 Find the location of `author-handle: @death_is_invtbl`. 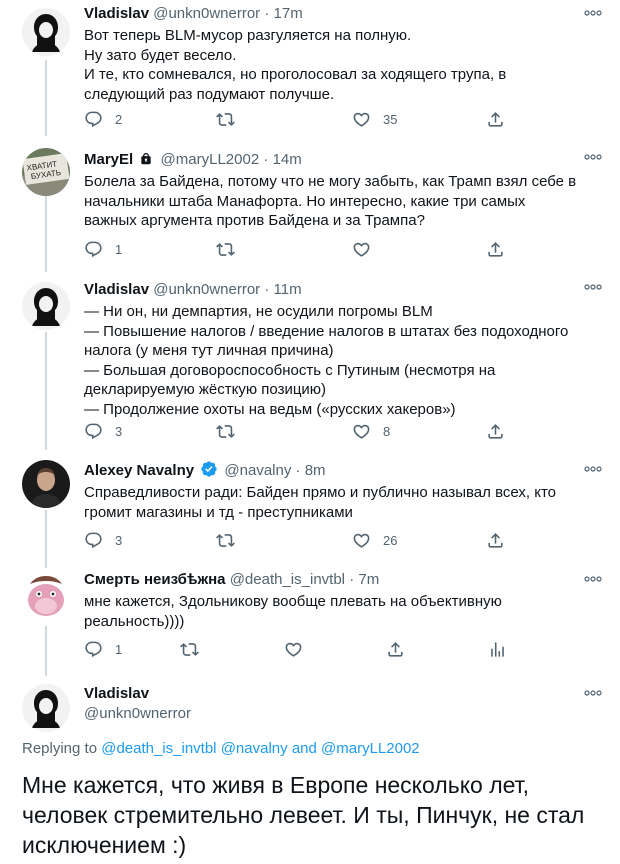

author-handle: @death_is_invtbl is located at coordinates (287, 579).